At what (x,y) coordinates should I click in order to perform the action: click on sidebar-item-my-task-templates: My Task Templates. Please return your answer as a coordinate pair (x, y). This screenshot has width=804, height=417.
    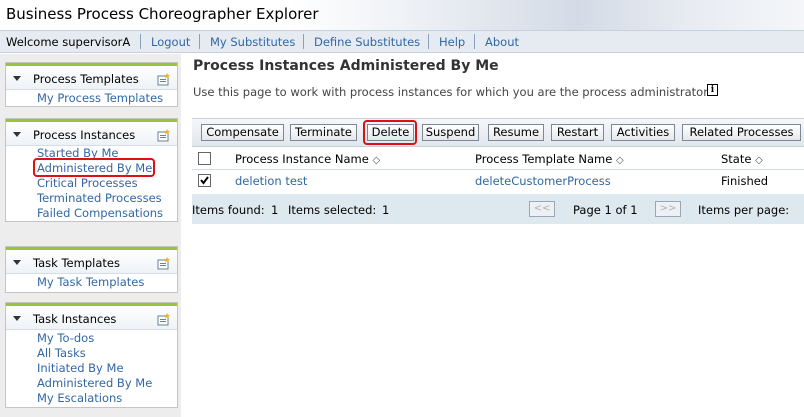
    Looking at the image, I should click on (90, 282).